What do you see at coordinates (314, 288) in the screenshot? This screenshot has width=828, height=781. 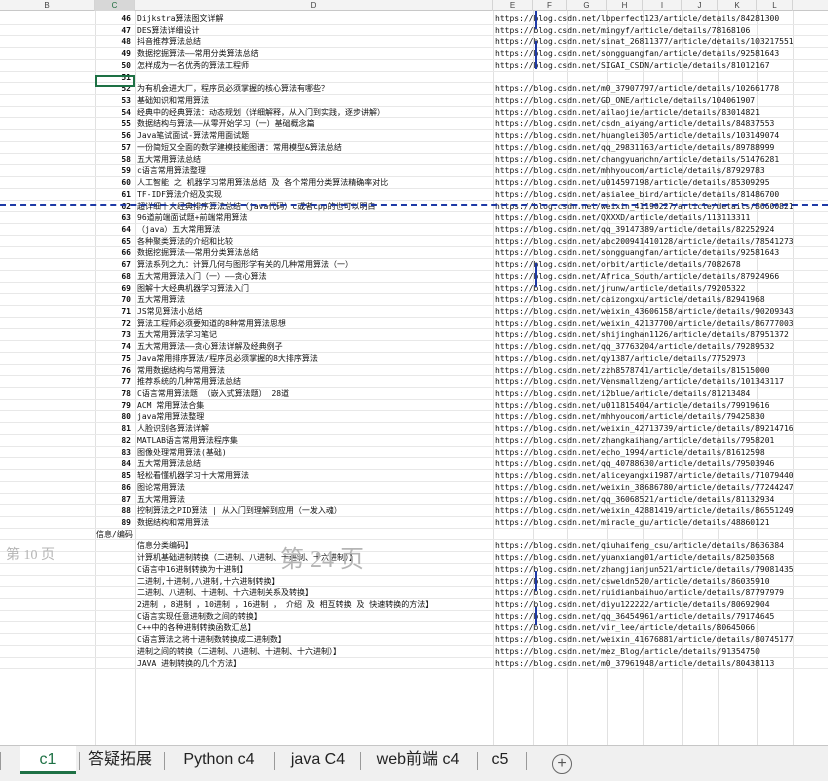 I see `article-title-cell: 图解十大经典机器学习算法入门` at bounding box center [314, 288].